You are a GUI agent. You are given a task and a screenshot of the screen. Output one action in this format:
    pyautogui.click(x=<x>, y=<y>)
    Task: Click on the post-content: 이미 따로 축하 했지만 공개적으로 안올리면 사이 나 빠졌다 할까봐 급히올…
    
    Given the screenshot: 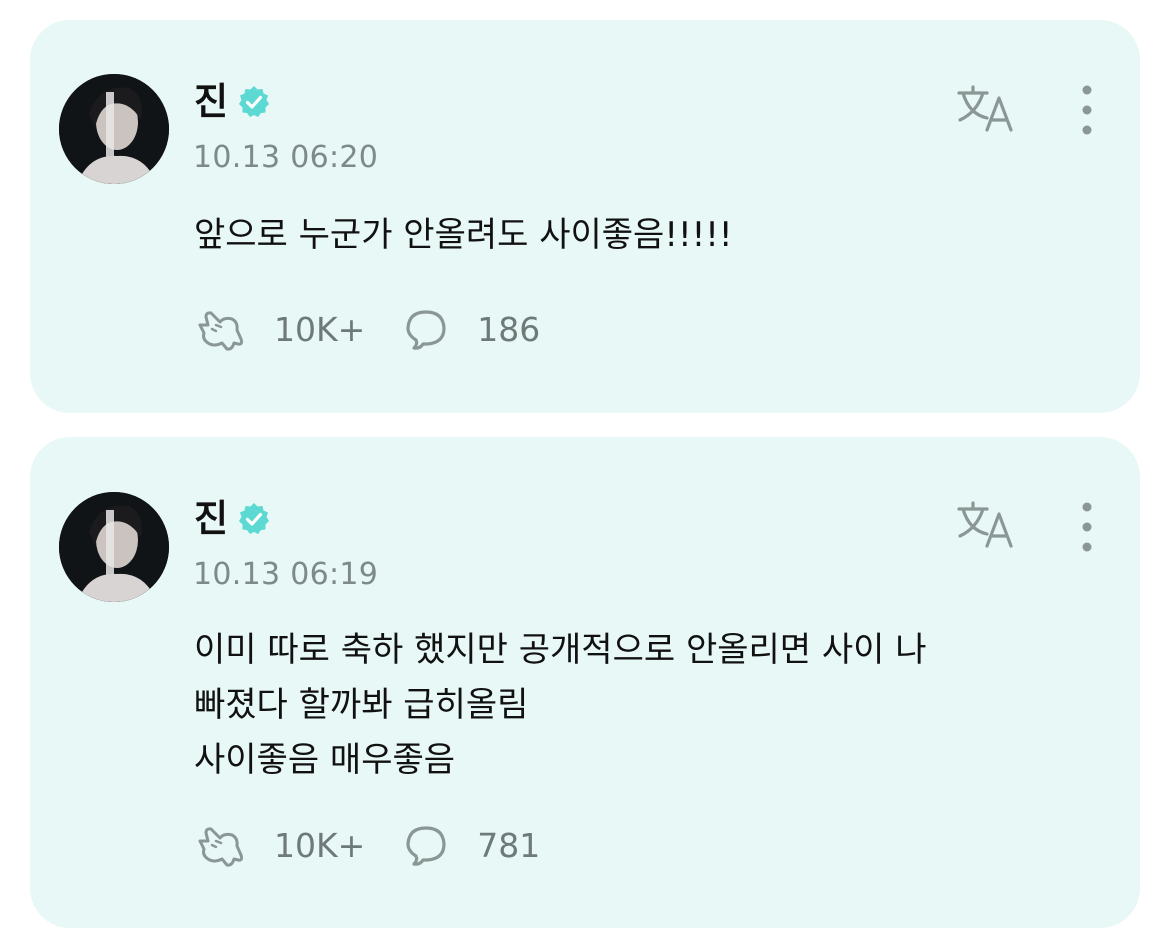 What is the action you would take?
    pyautogui.click(x=560, y=705)
    